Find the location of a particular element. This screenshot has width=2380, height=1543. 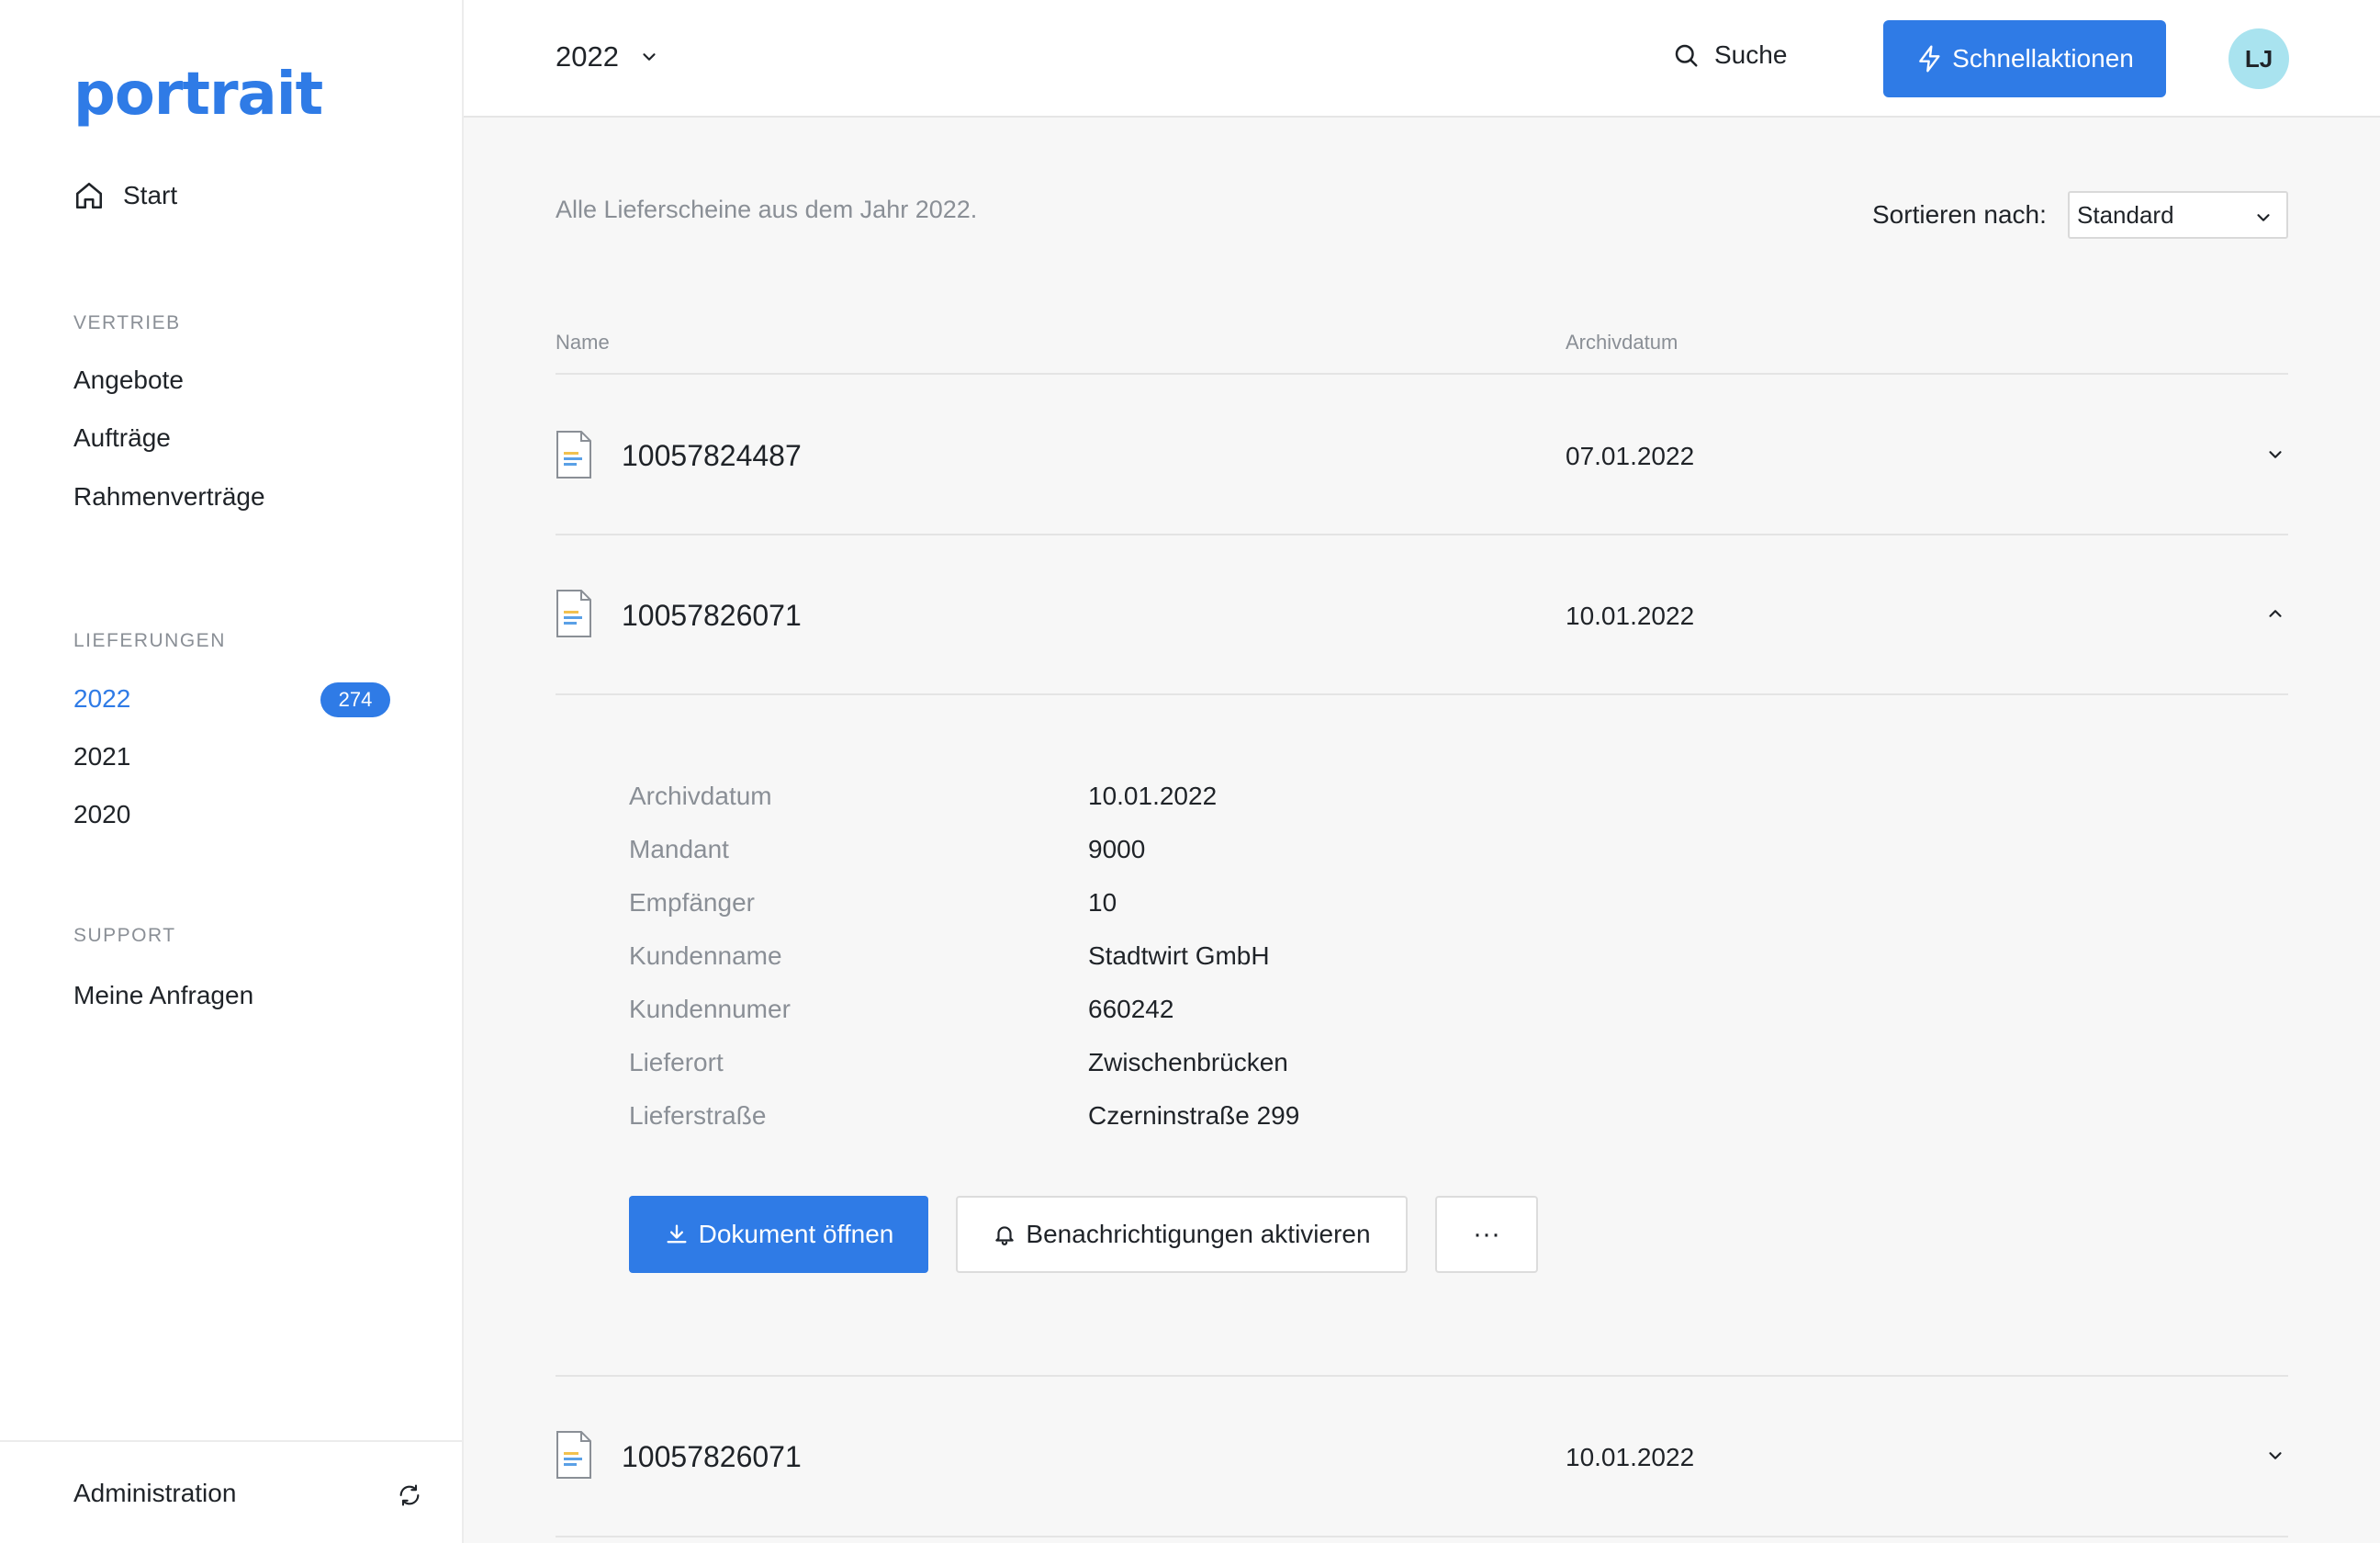

year-dropdown: 2022 is located at coordinates (607, 56).